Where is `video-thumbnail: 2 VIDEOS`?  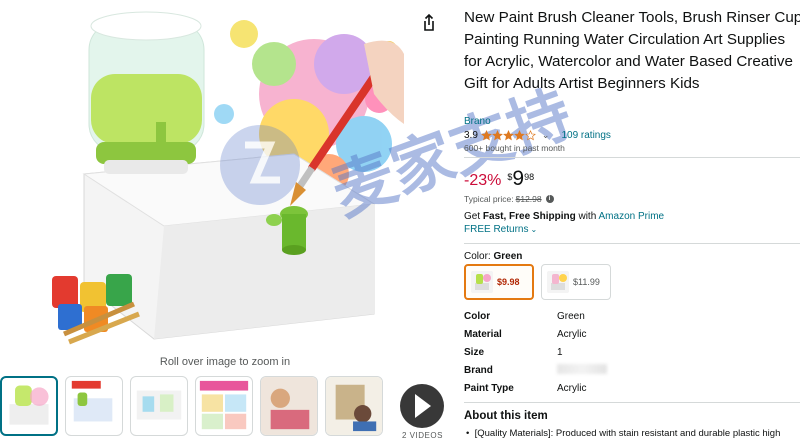
video-thumbnail: 2 VIDEOS is located at coordinates (421, 408).